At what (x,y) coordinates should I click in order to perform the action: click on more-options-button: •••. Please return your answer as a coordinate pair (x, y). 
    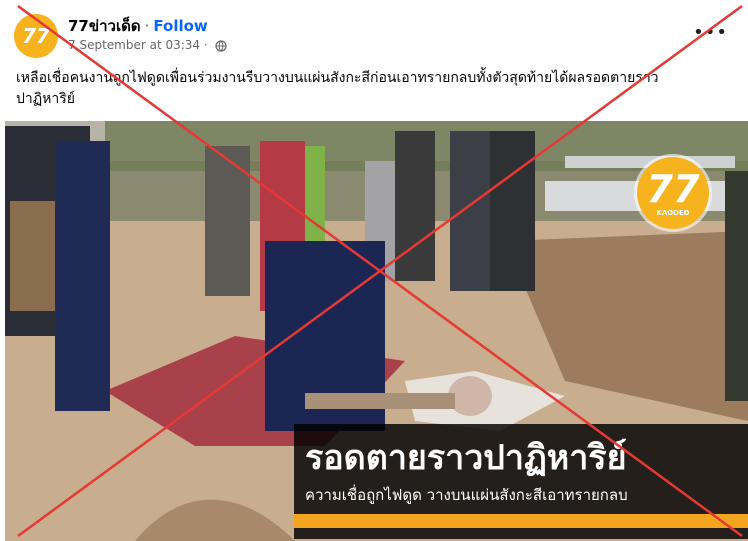
    Looking at the image, I should click on (710, 32).